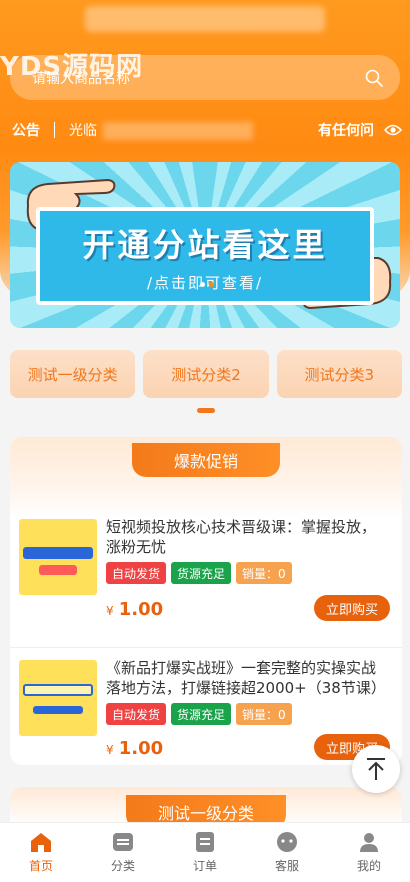  I want to click on notice-bar: 公告 光临 有任何问, so click(207, 130).